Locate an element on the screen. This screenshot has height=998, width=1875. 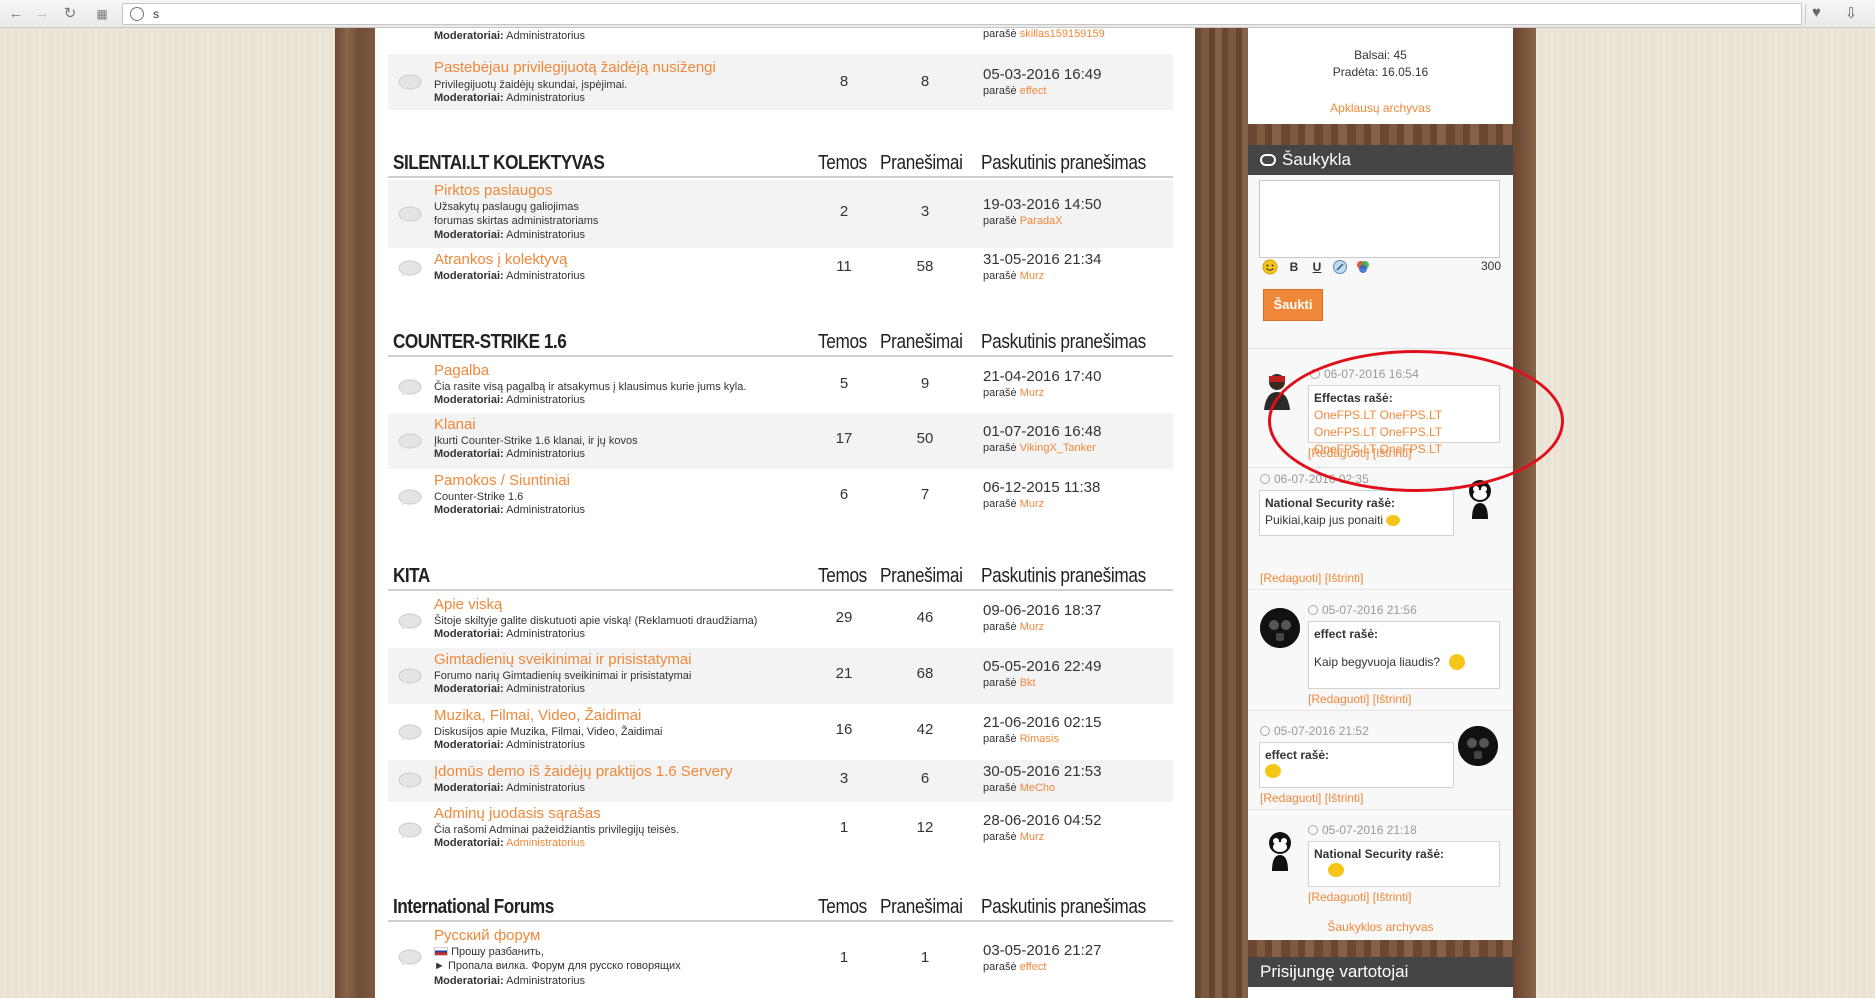
forum-description: Užsakytų paslaugų galiojimas is located at coordinates (506, 207).